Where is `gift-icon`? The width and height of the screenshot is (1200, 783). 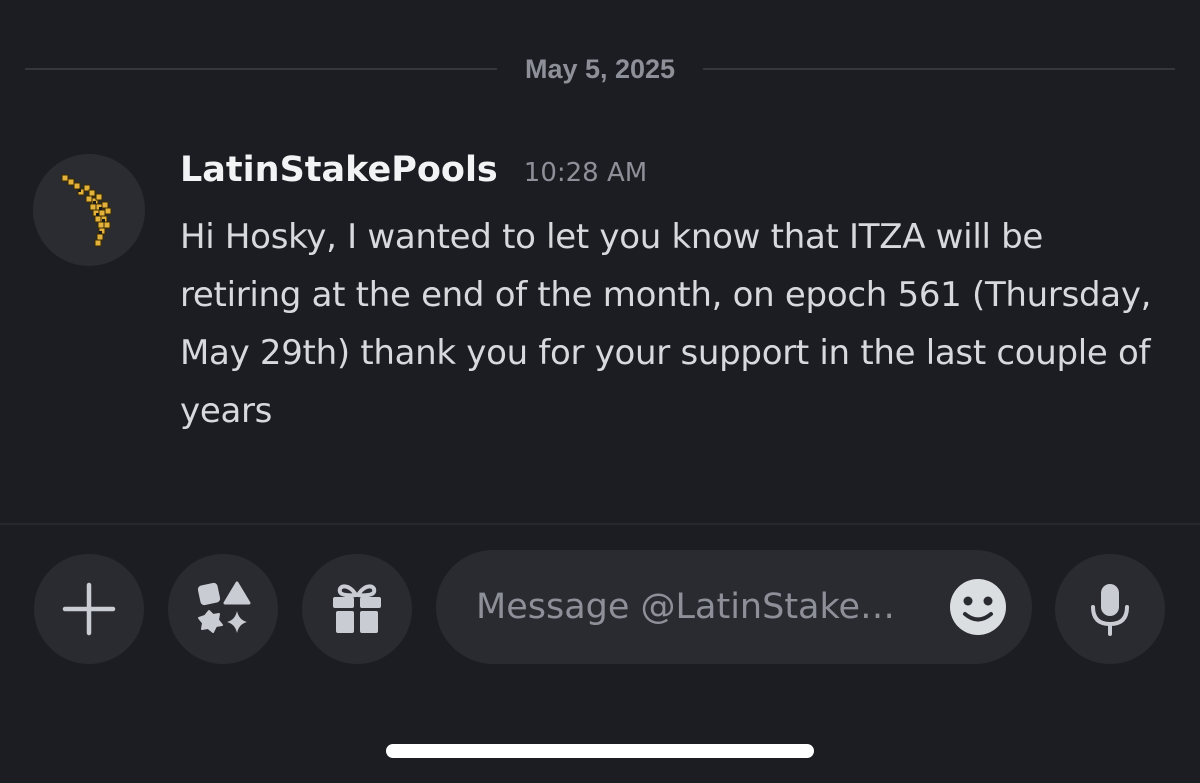
gift-icon is located at coordinates (357, 608).